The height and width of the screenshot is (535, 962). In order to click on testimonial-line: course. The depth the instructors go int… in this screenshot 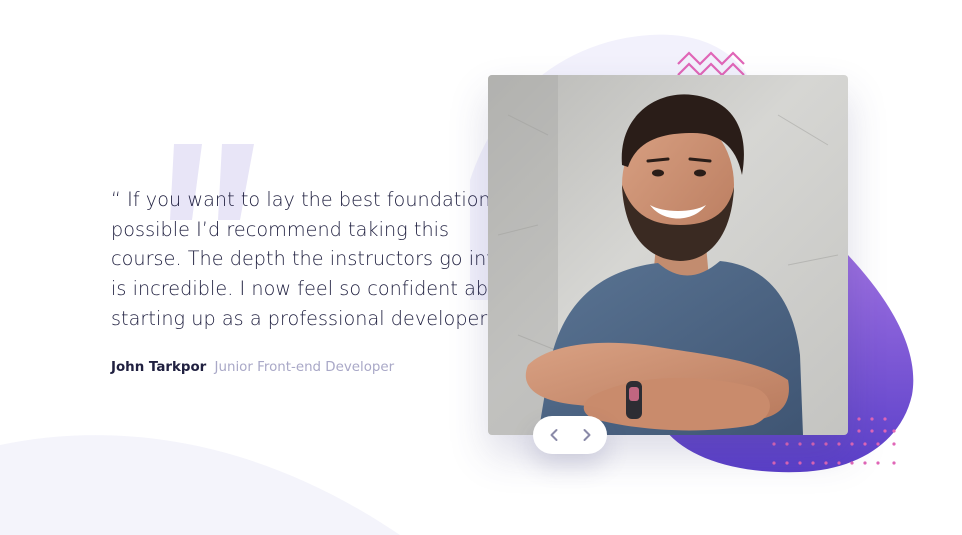, I will do `click(308, 259)`.